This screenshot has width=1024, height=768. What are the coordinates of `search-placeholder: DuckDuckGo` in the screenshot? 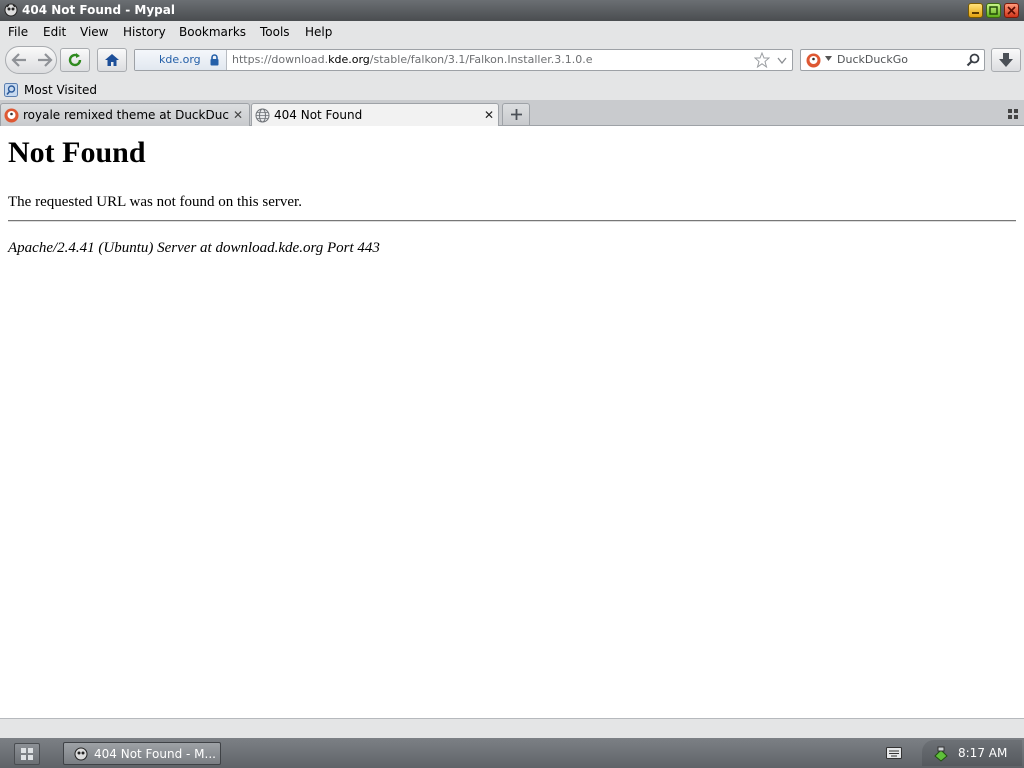 It's located at (872, 59).